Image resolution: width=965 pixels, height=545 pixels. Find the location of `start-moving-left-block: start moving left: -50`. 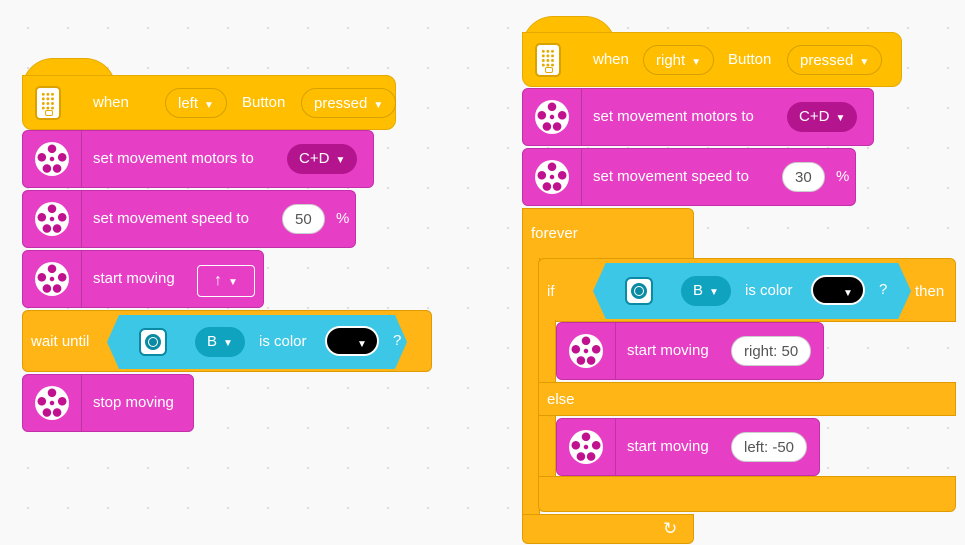

start-moving-left-block: start moving left: -50 is located at coordinates (688, 447).